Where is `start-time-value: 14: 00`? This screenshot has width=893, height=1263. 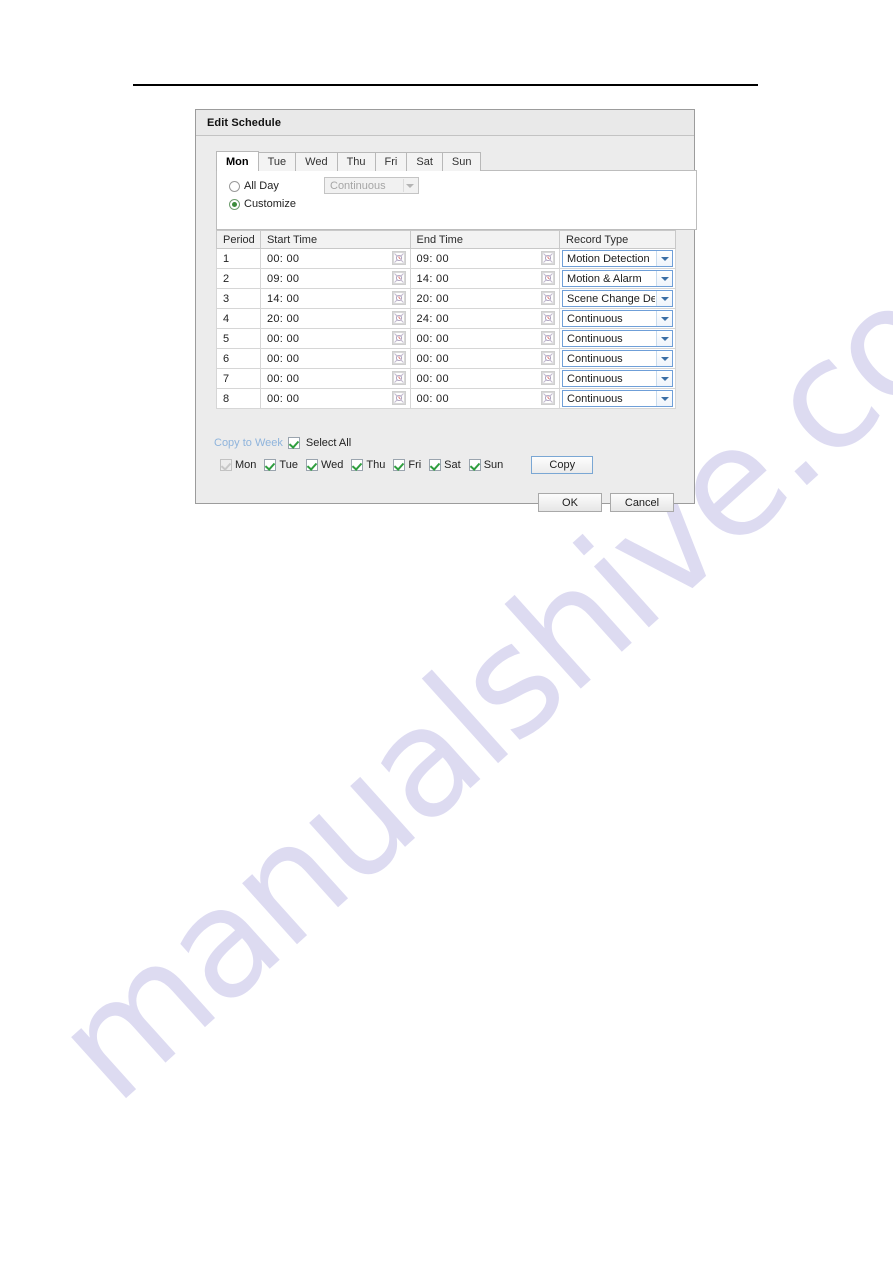
start-time-value: 14: 00 is located at coordinates (283, 298).